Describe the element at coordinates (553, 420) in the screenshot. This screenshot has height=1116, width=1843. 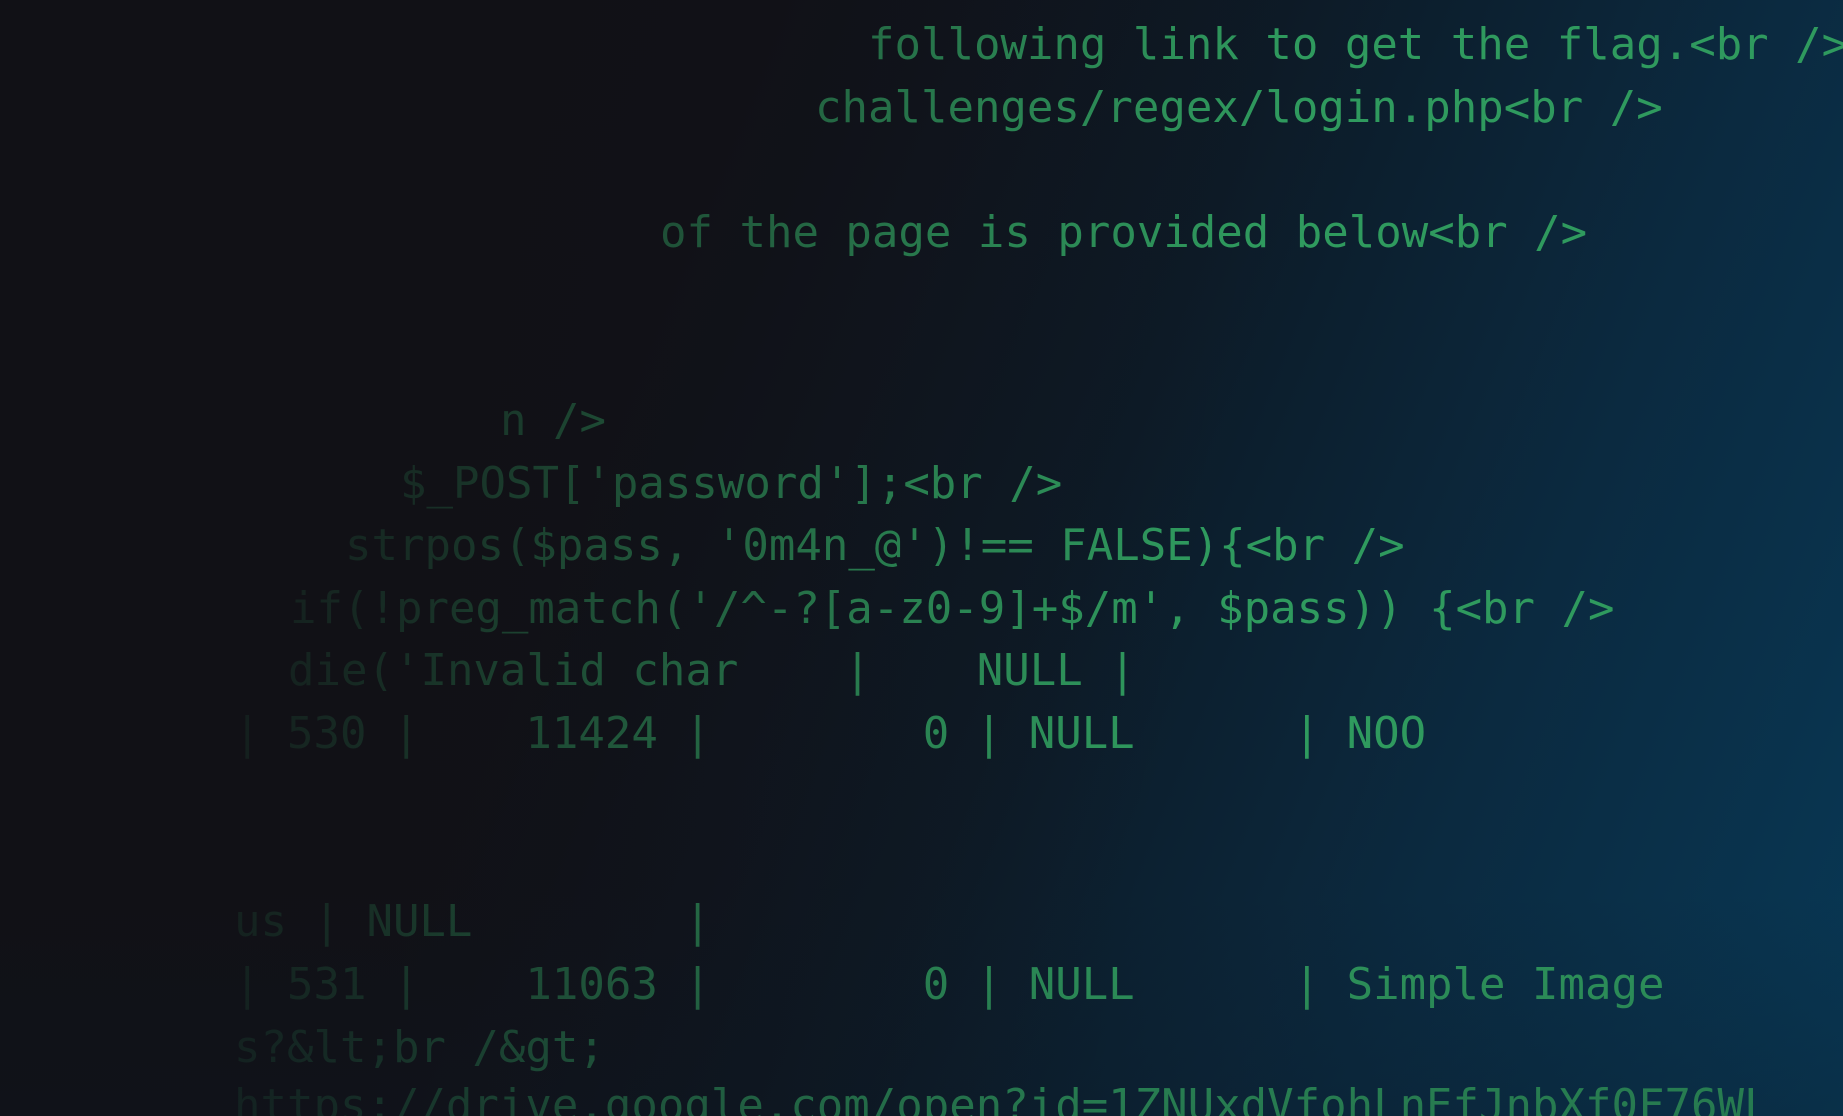
I see `code-line-4: n />` at that location.